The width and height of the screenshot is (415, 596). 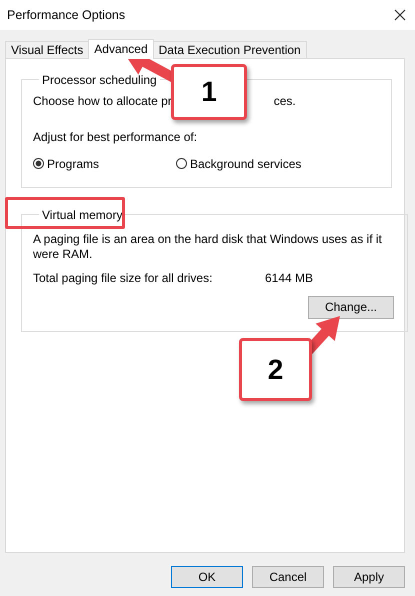 I want to click on window-title: Performance Options, so click(x=66, y=15).